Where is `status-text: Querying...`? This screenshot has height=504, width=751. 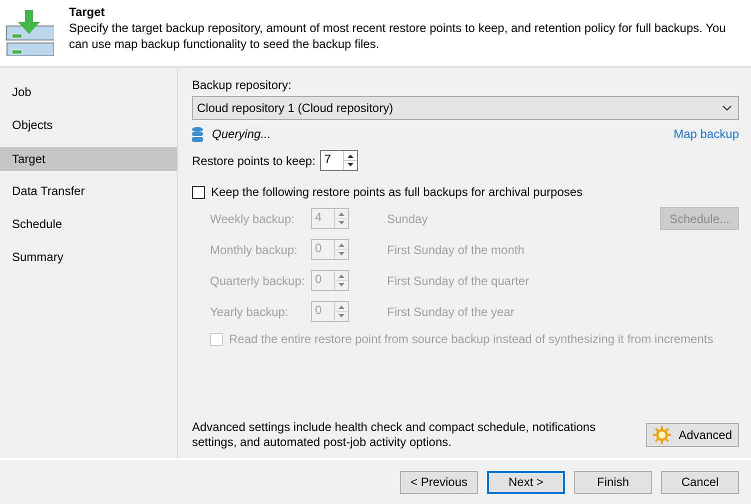
status-text: Querying... is located at coordinates (241, 134).